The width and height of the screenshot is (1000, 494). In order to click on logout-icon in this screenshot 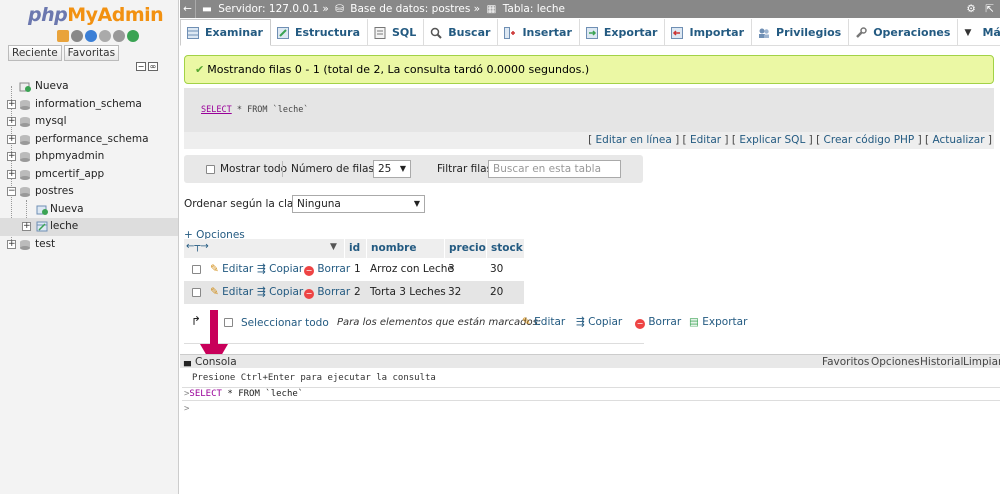, I will do `click(77, 36)`.